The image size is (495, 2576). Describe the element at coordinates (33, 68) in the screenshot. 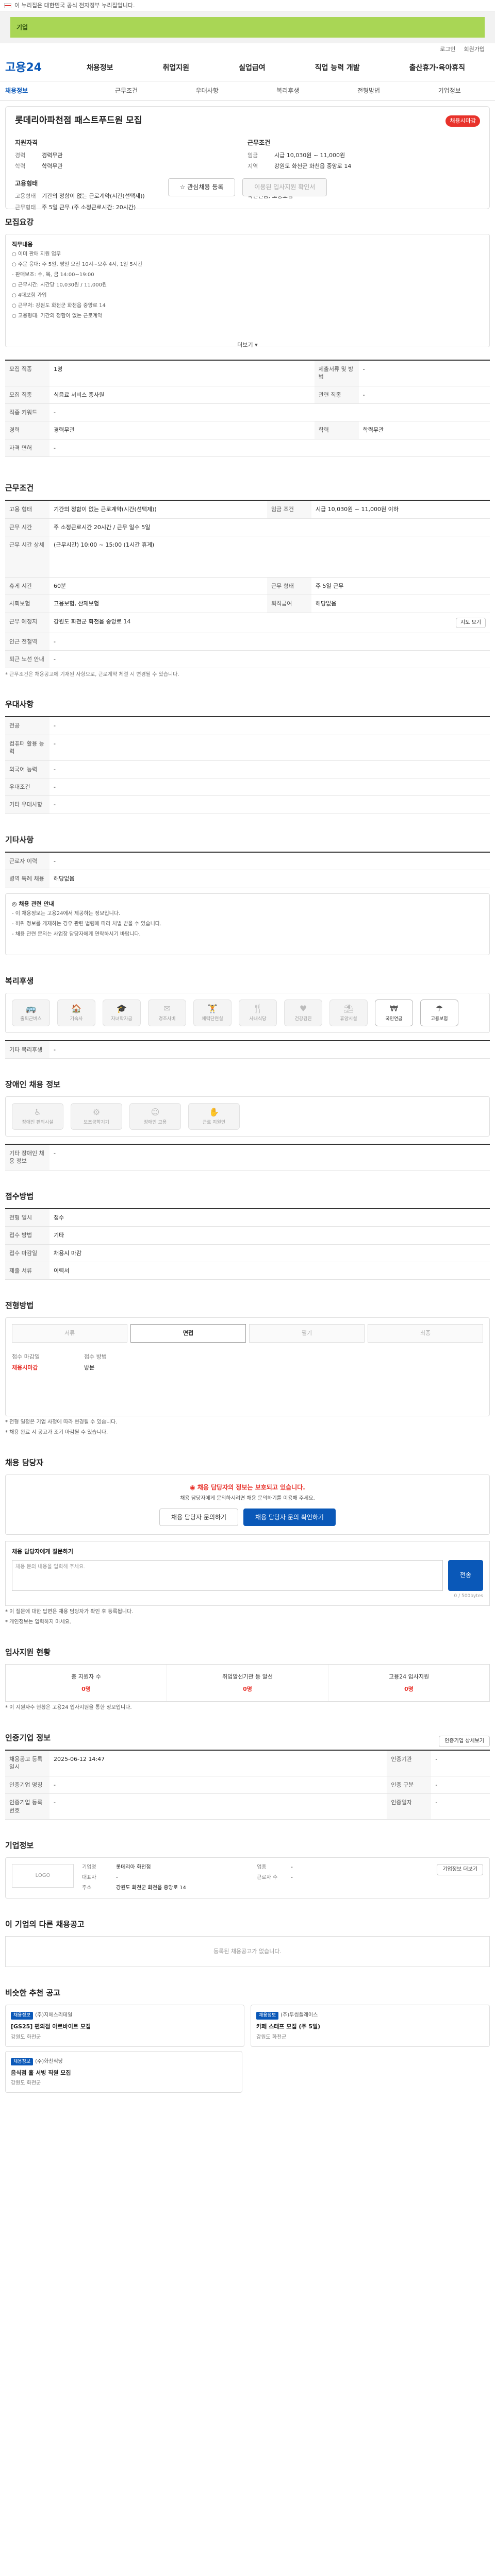

I see `site-logo: 고용24` at that location.